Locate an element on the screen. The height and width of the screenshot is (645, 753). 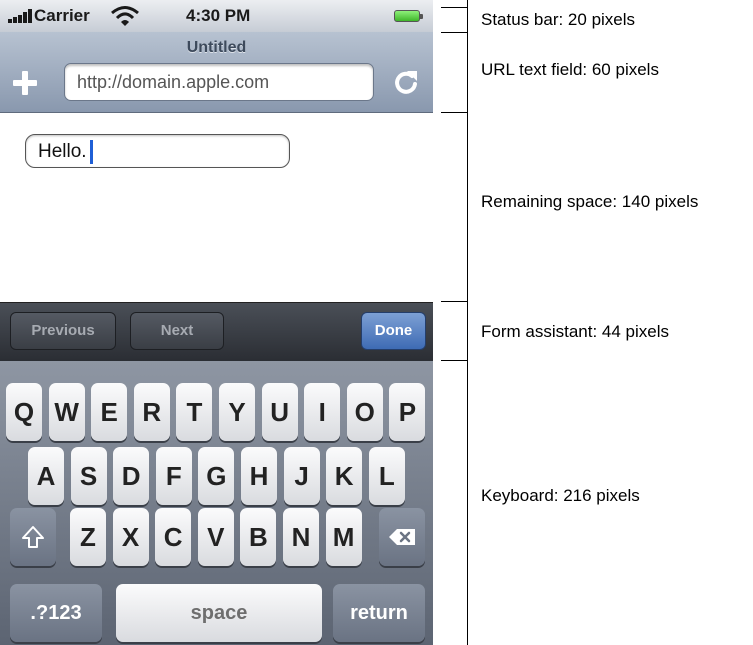
previous-button: Previous is located at coordinates (63, 331).